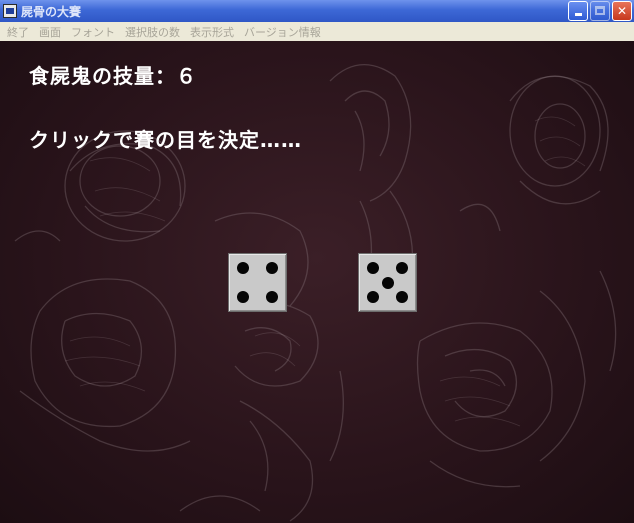  What do you see at coordinates (10, 11) in the screenshot?
I see `app-icon` at bounding box center [10, 11].